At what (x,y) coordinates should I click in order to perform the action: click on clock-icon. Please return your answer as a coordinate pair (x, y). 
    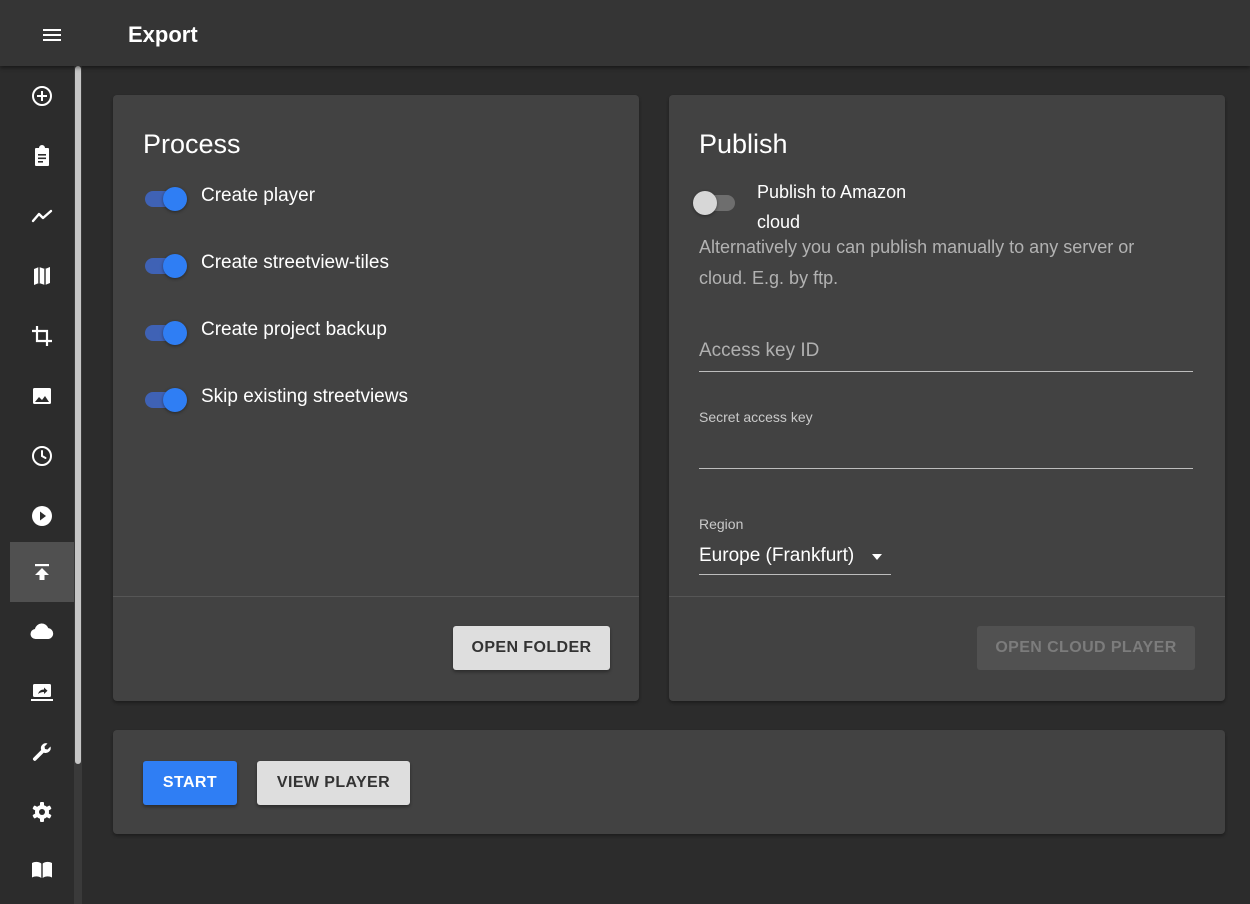
    Looking at the image, I should click on (42, 456).